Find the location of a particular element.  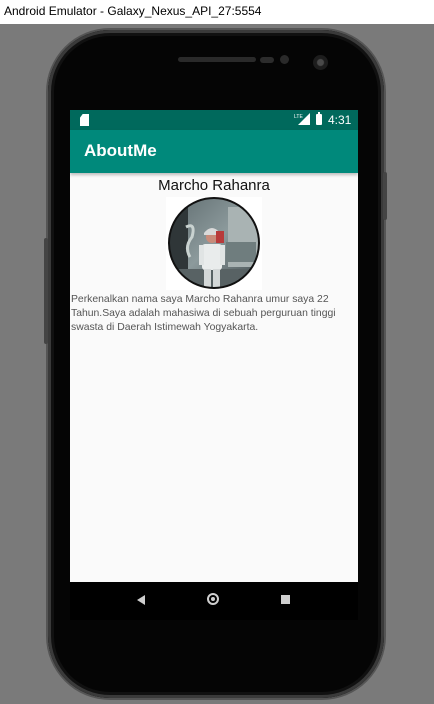

navigation-bar is located at coordinates (214, 601).